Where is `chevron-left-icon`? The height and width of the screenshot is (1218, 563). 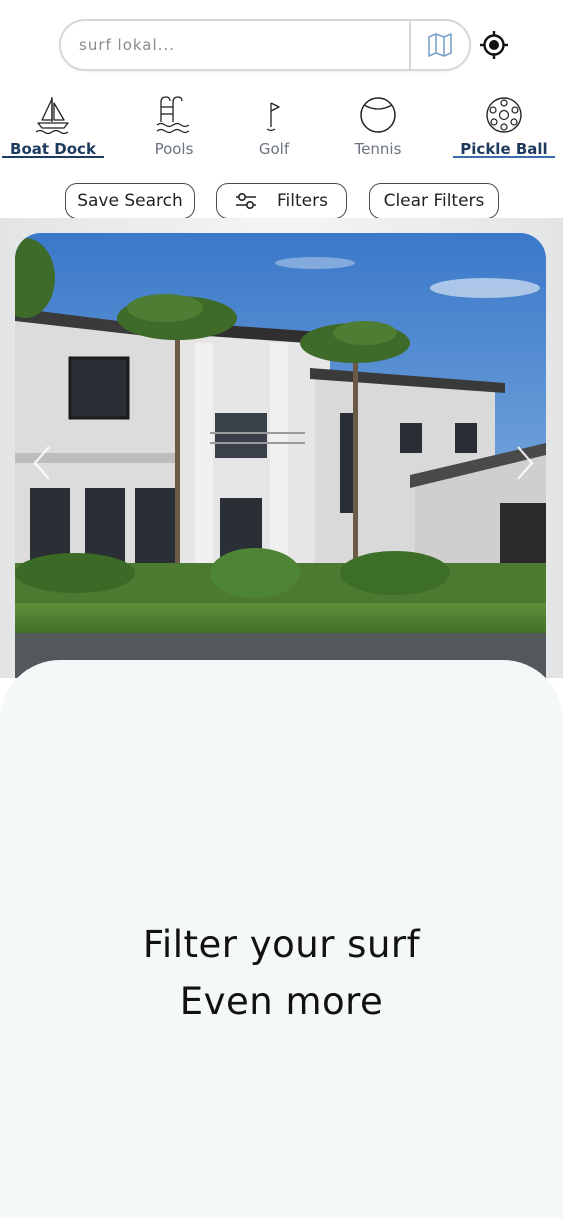 chevron-left-icon is located at coordinates (41, 463).